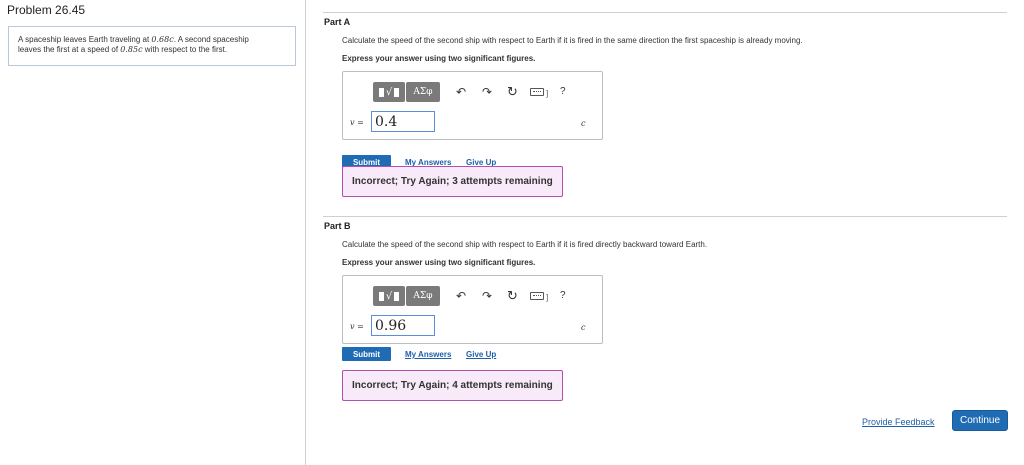 The height and width of the screenshot is (465, 1024). Describe the element at coordinates (366, 354) in the screenshot. I see `submit-button: Submit` at that location.